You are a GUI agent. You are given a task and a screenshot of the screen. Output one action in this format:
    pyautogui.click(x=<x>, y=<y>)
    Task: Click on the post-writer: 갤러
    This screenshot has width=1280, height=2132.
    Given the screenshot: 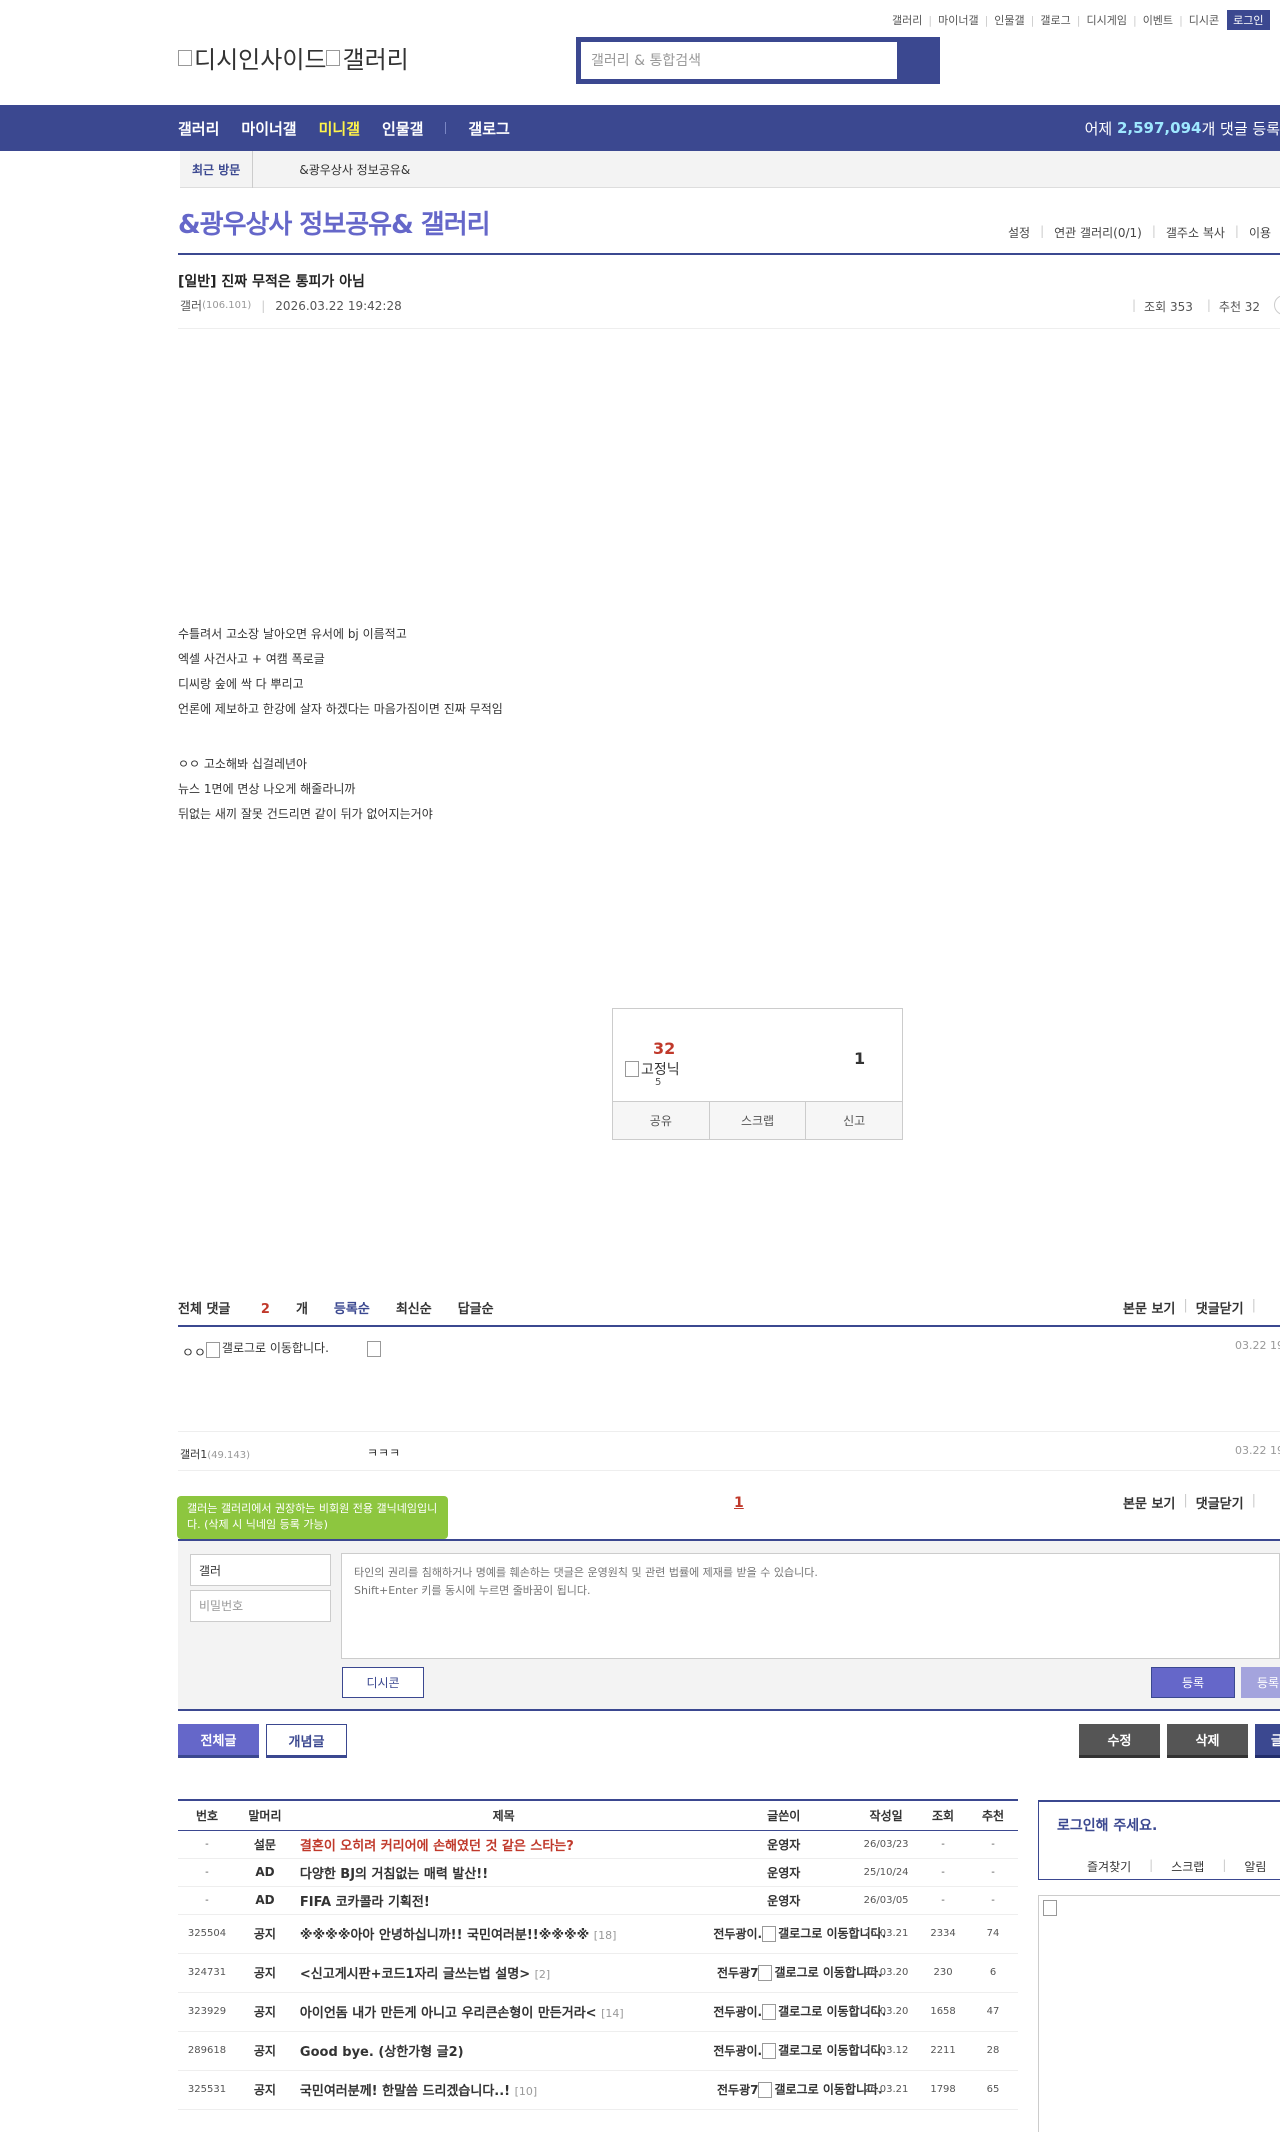 What is the action you would take?
    pyautogui.click(x=191, y=305)
    